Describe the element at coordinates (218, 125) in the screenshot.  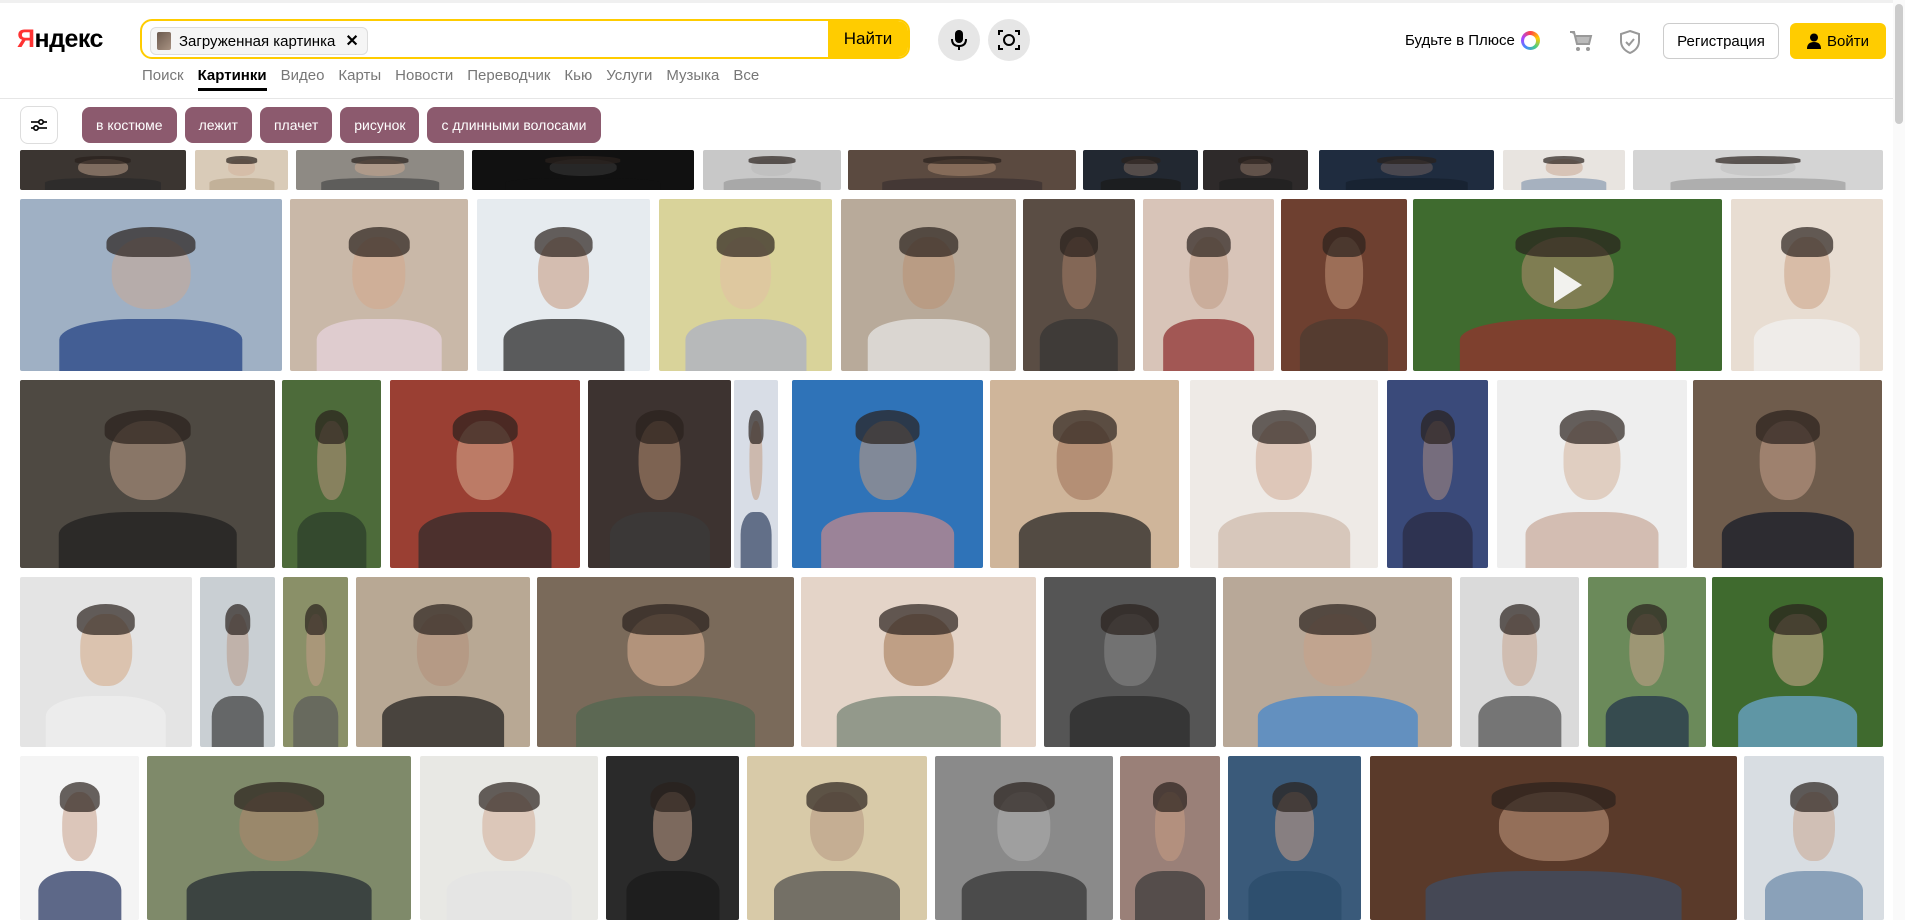
I see `filter-chip-lying: лежит` at that location.